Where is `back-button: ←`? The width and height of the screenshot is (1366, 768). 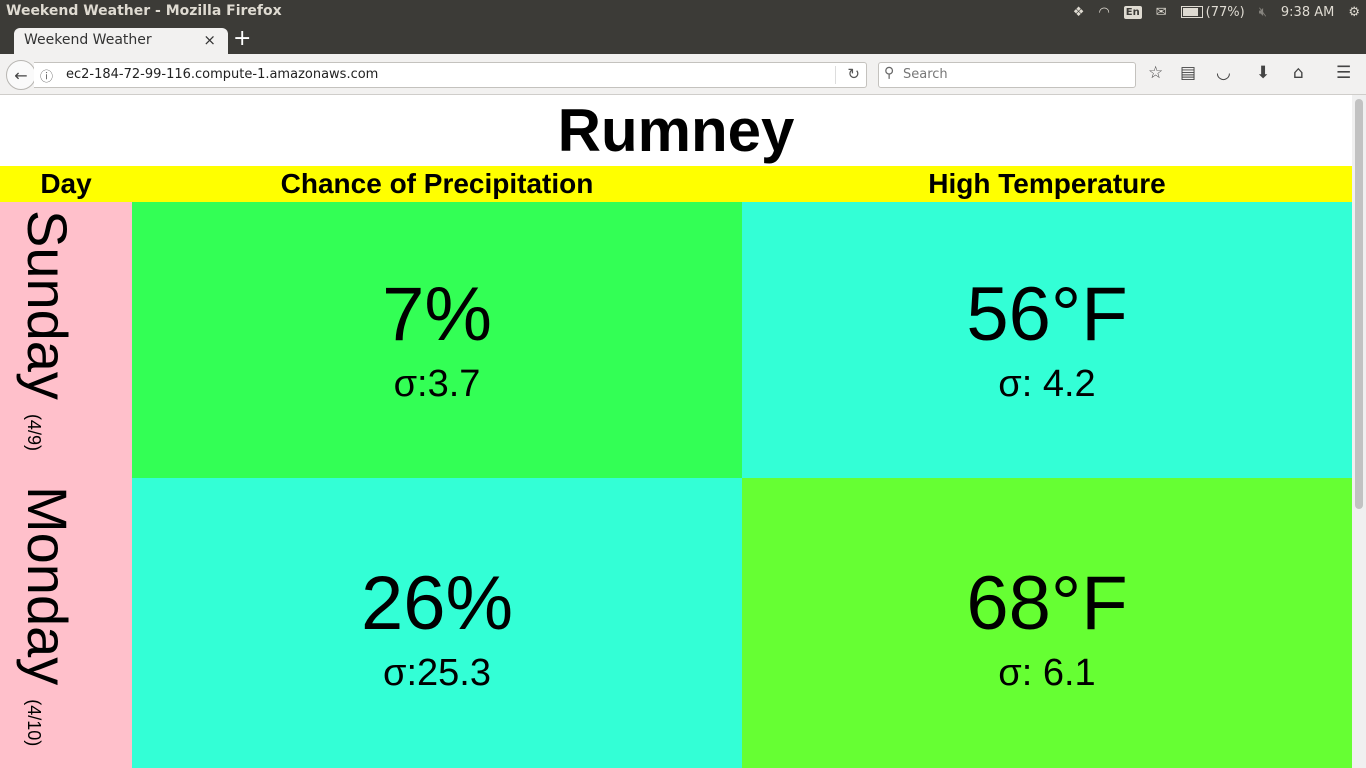
back-button: ← is located at coordinates (21, 75).